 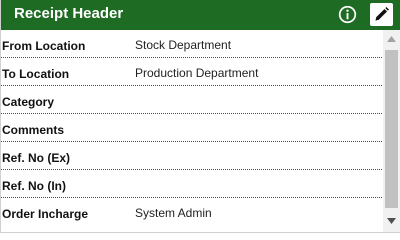 I want to click on row-category: Category, so click(x=191, y=100).